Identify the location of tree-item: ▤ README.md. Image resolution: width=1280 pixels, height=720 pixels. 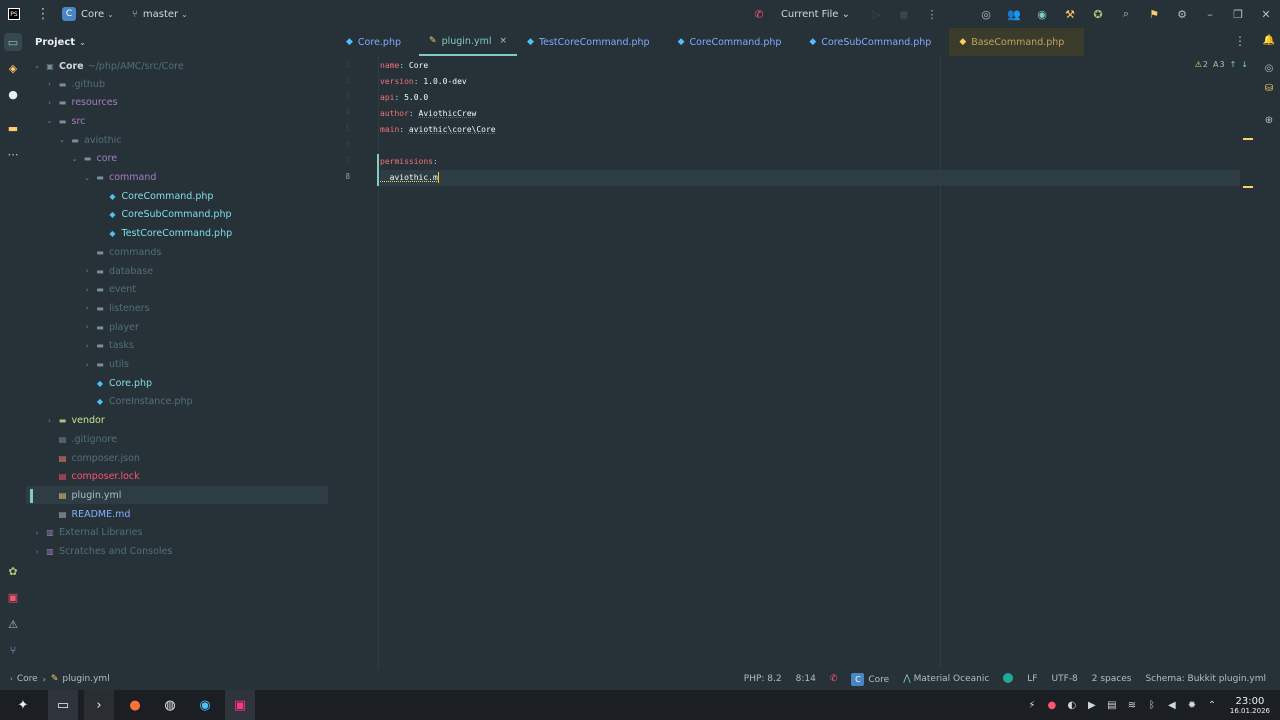
(177, 514).